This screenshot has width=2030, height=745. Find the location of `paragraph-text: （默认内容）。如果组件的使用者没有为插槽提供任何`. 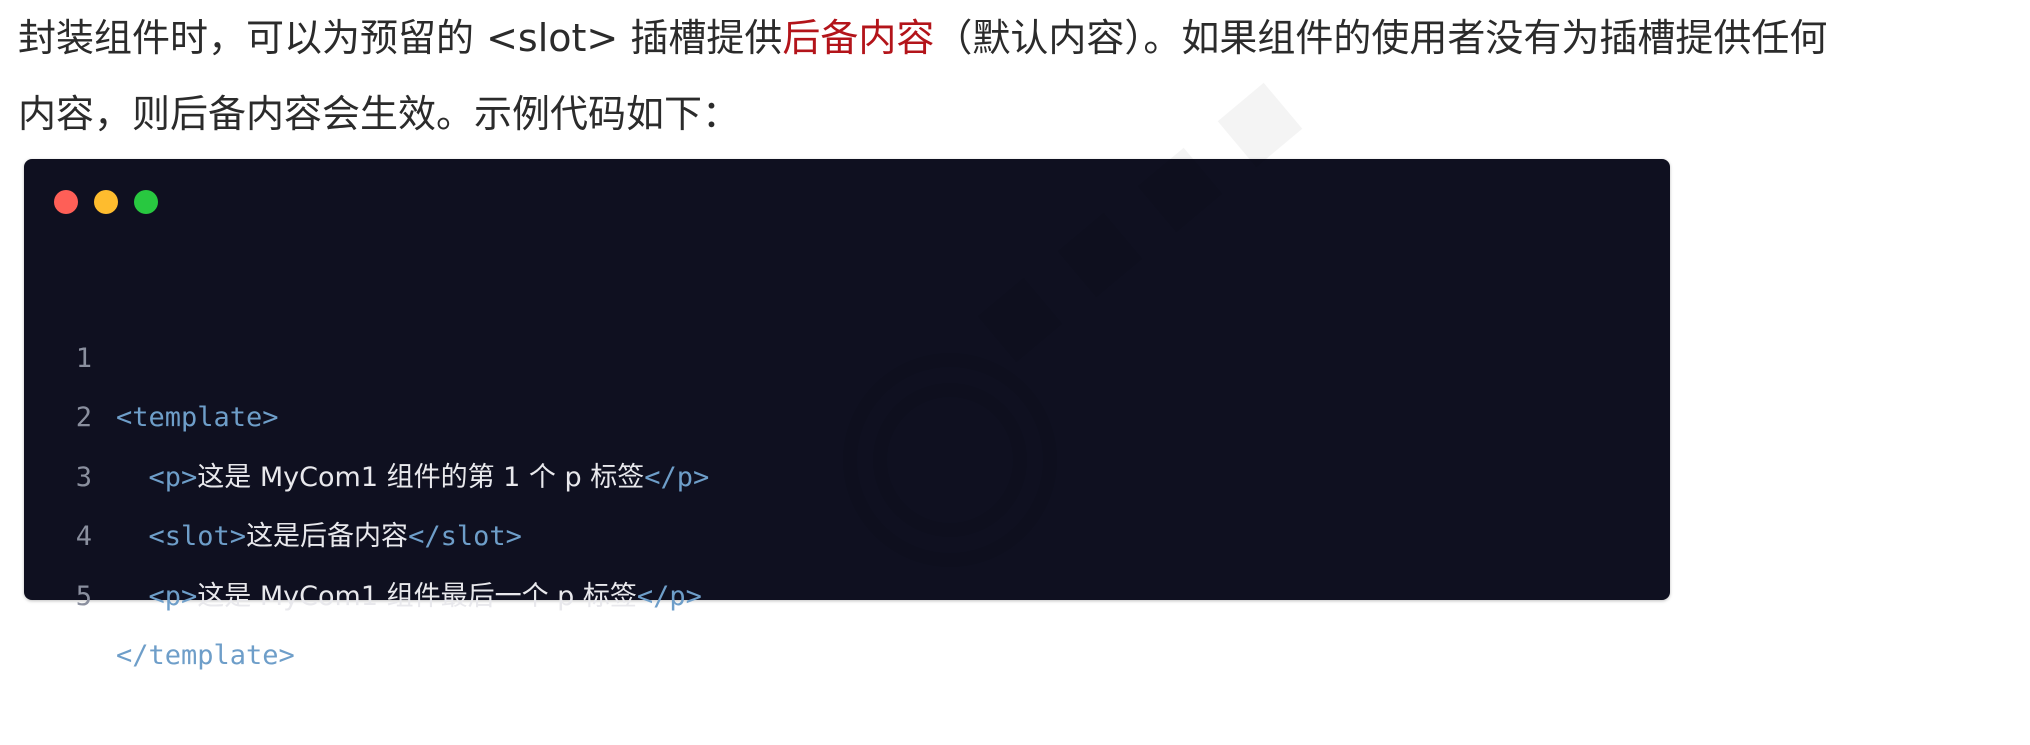

paragraph-text: （默认内容）。如果组件的使用者没有为插槽提供任何 is located at coordinates (1381, 38).